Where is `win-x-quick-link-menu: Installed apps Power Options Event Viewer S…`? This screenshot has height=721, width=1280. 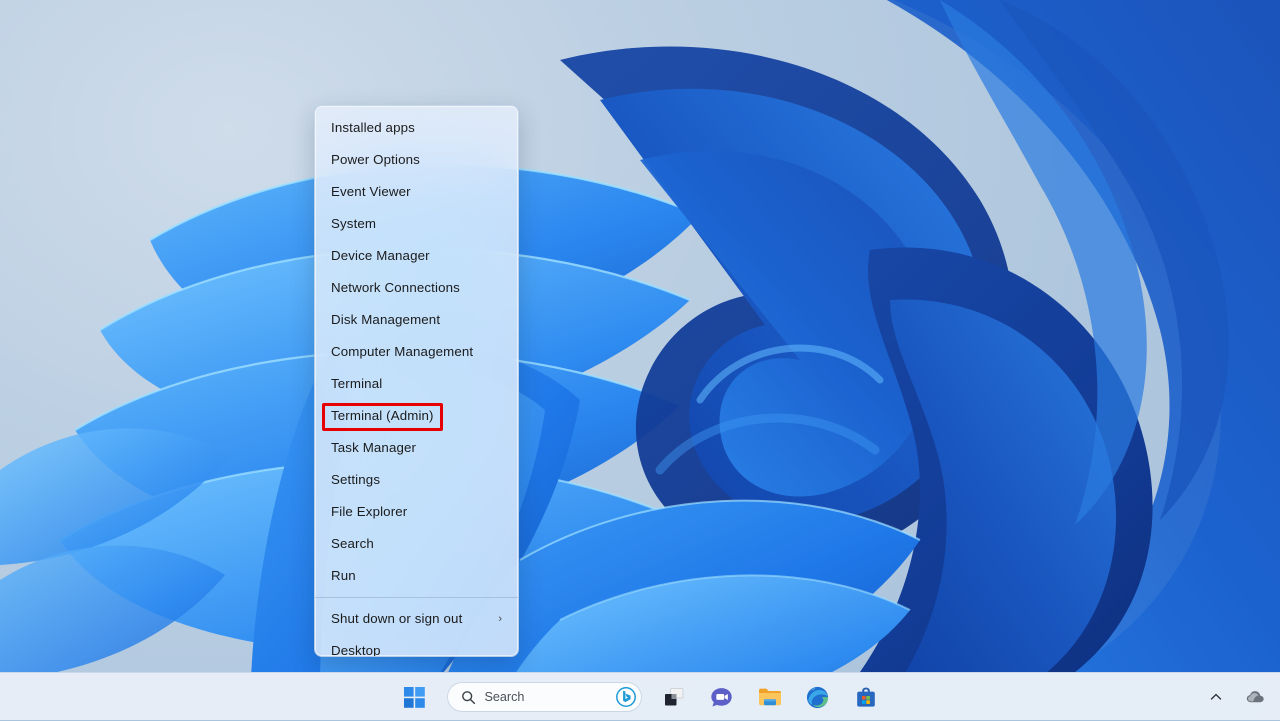
win-x-quick-link-menu: Installed apps Power Options Event Viewer S… is located at coordinates (416, 381).